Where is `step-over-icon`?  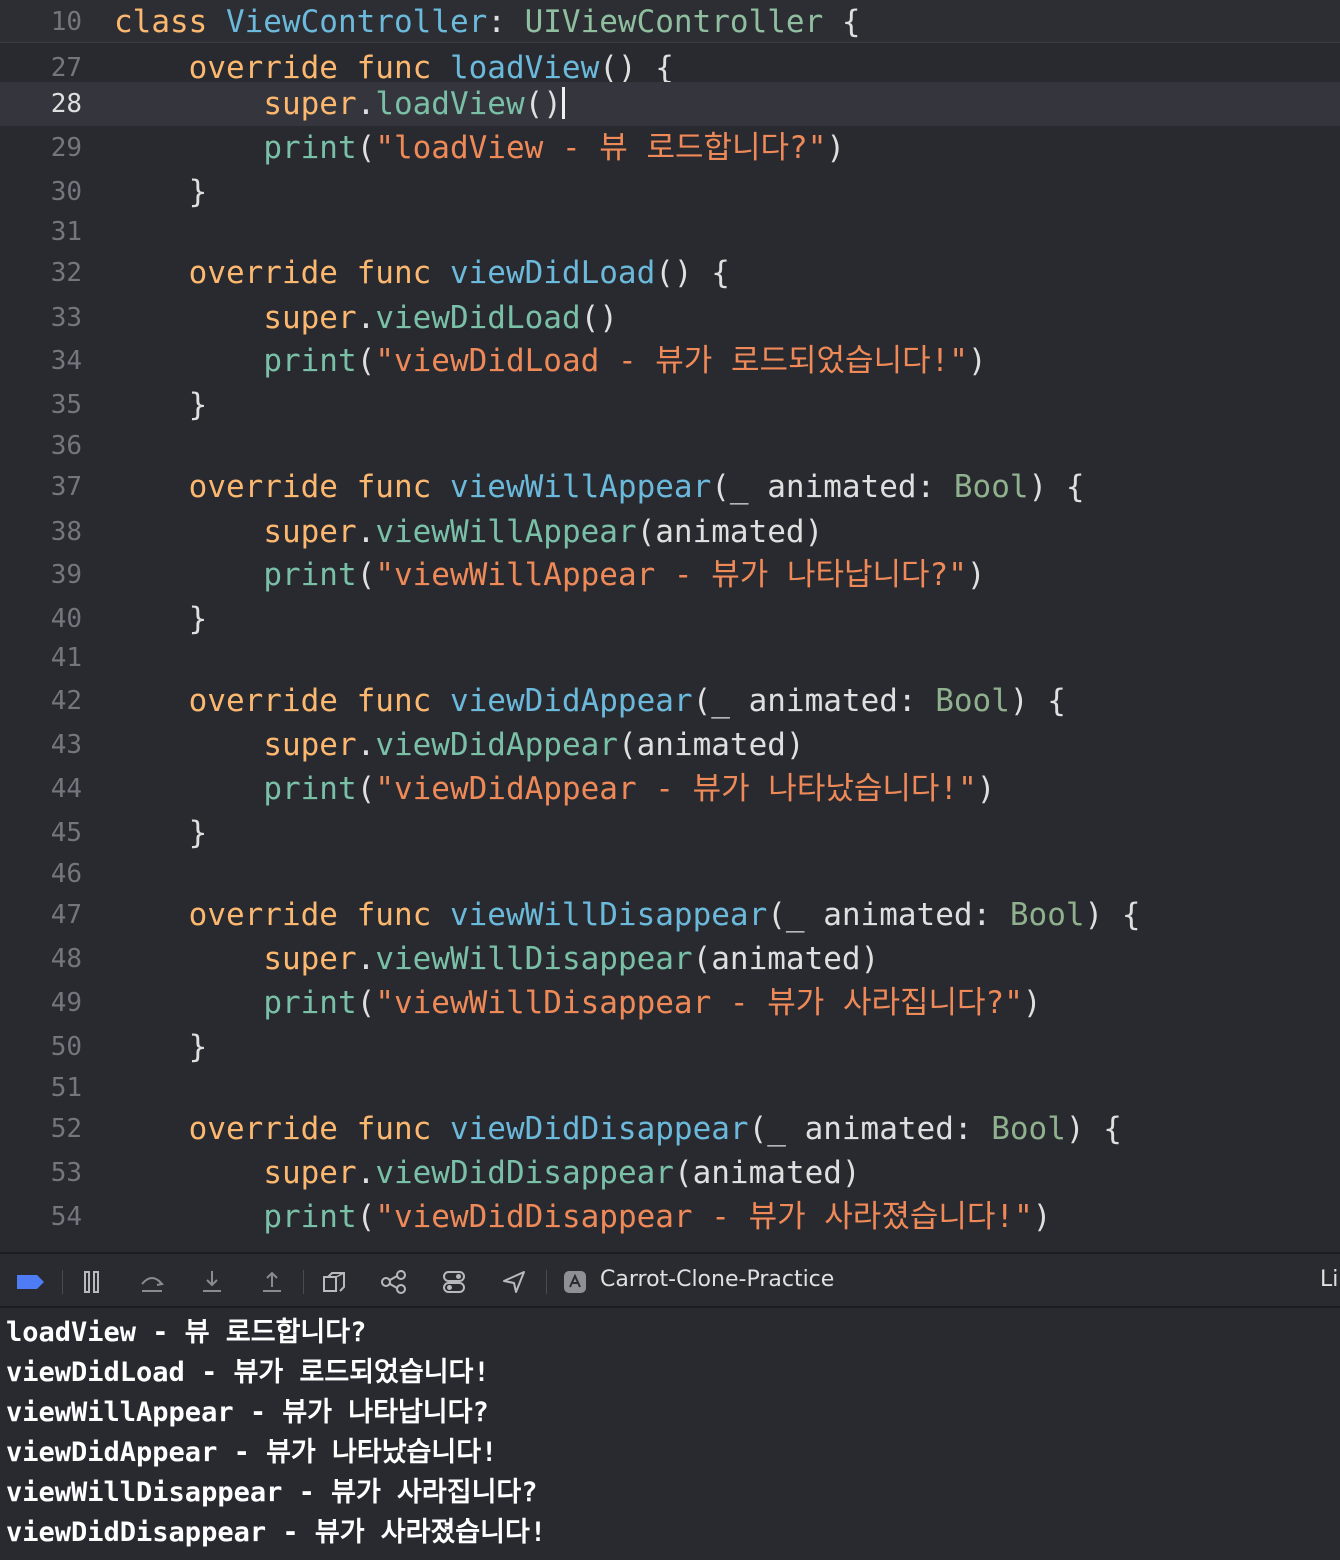 step-over-icon is located at coordinates (152, 1282).